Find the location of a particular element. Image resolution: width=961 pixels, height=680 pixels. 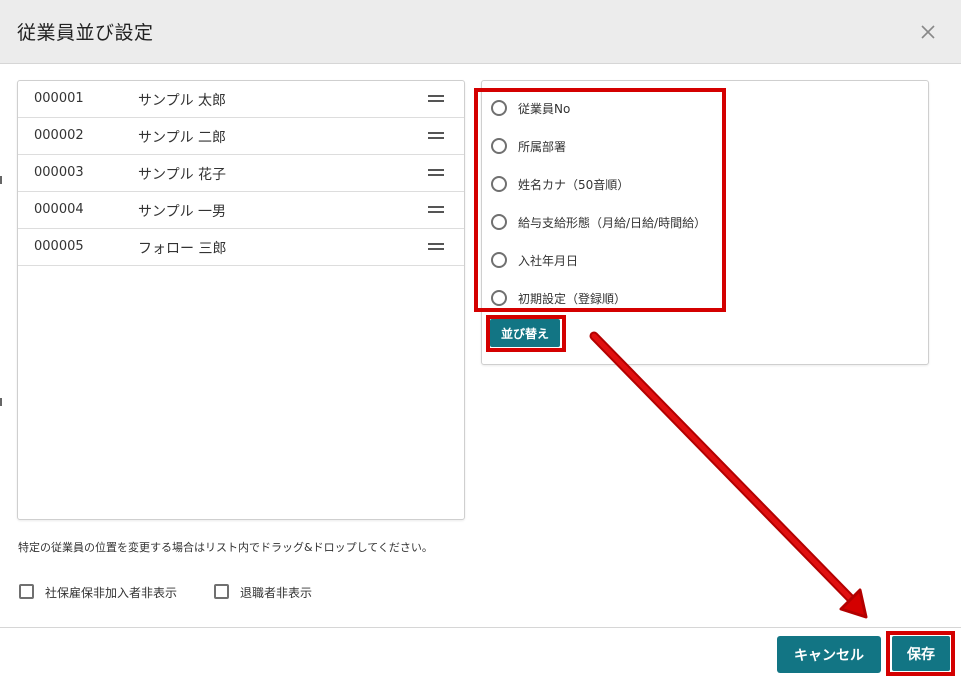

checkbox-label: 社保雇保非加入者非表示 is located at coordinates (111, 593).